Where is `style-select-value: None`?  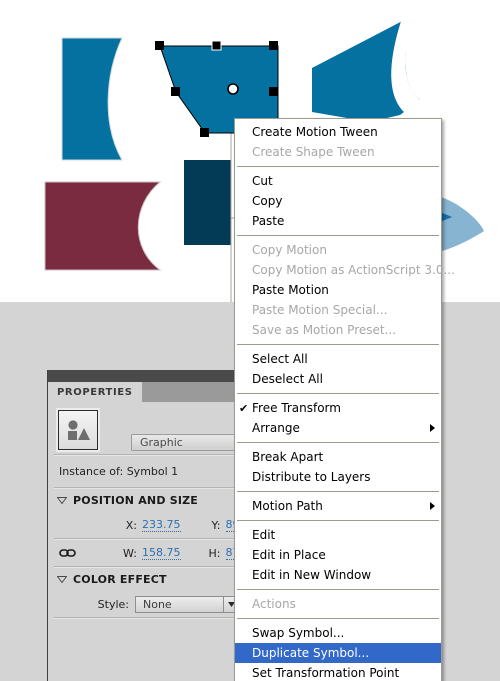 style-select-value: None is located at coordinates (157, 604).